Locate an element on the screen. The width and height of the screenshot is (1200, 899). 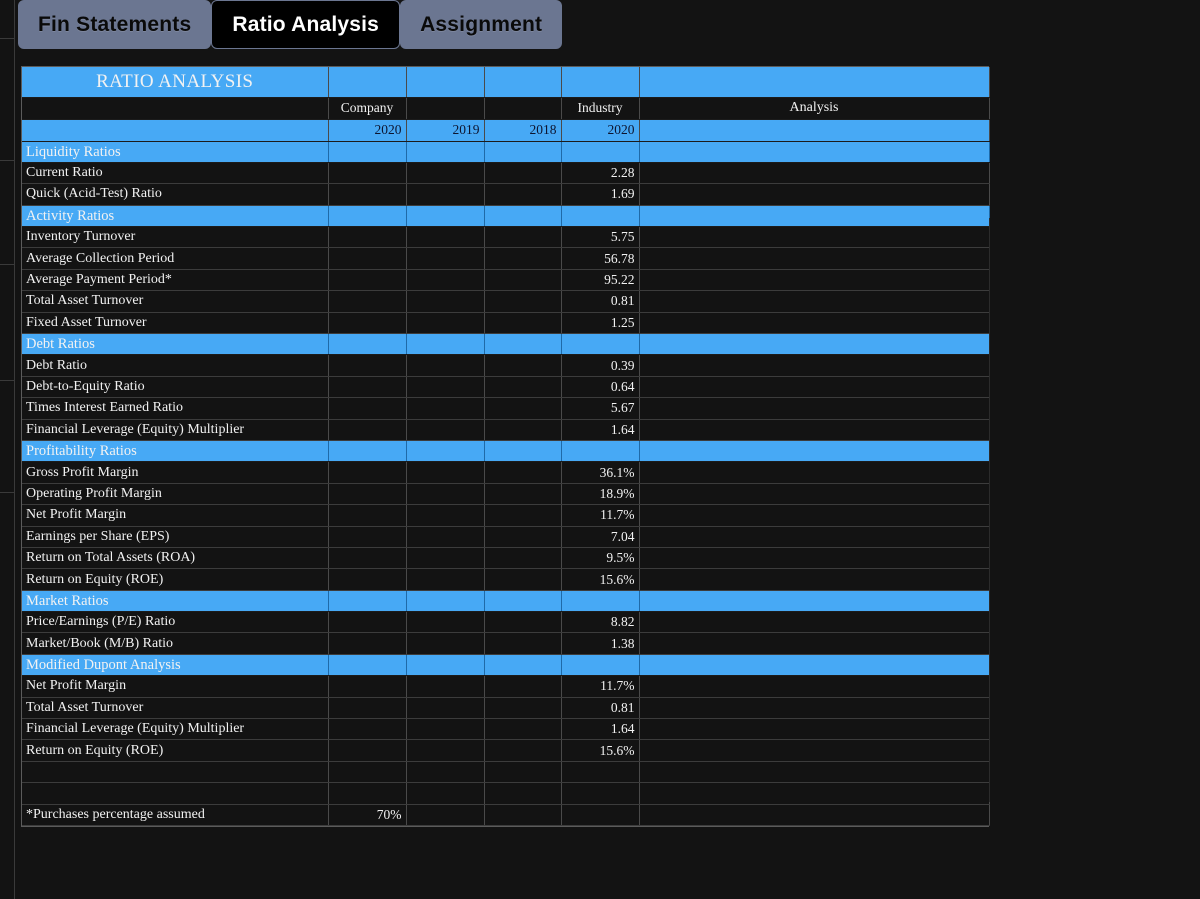
cell-industry-2020: 18.9% is located at coordinates (600, 494).